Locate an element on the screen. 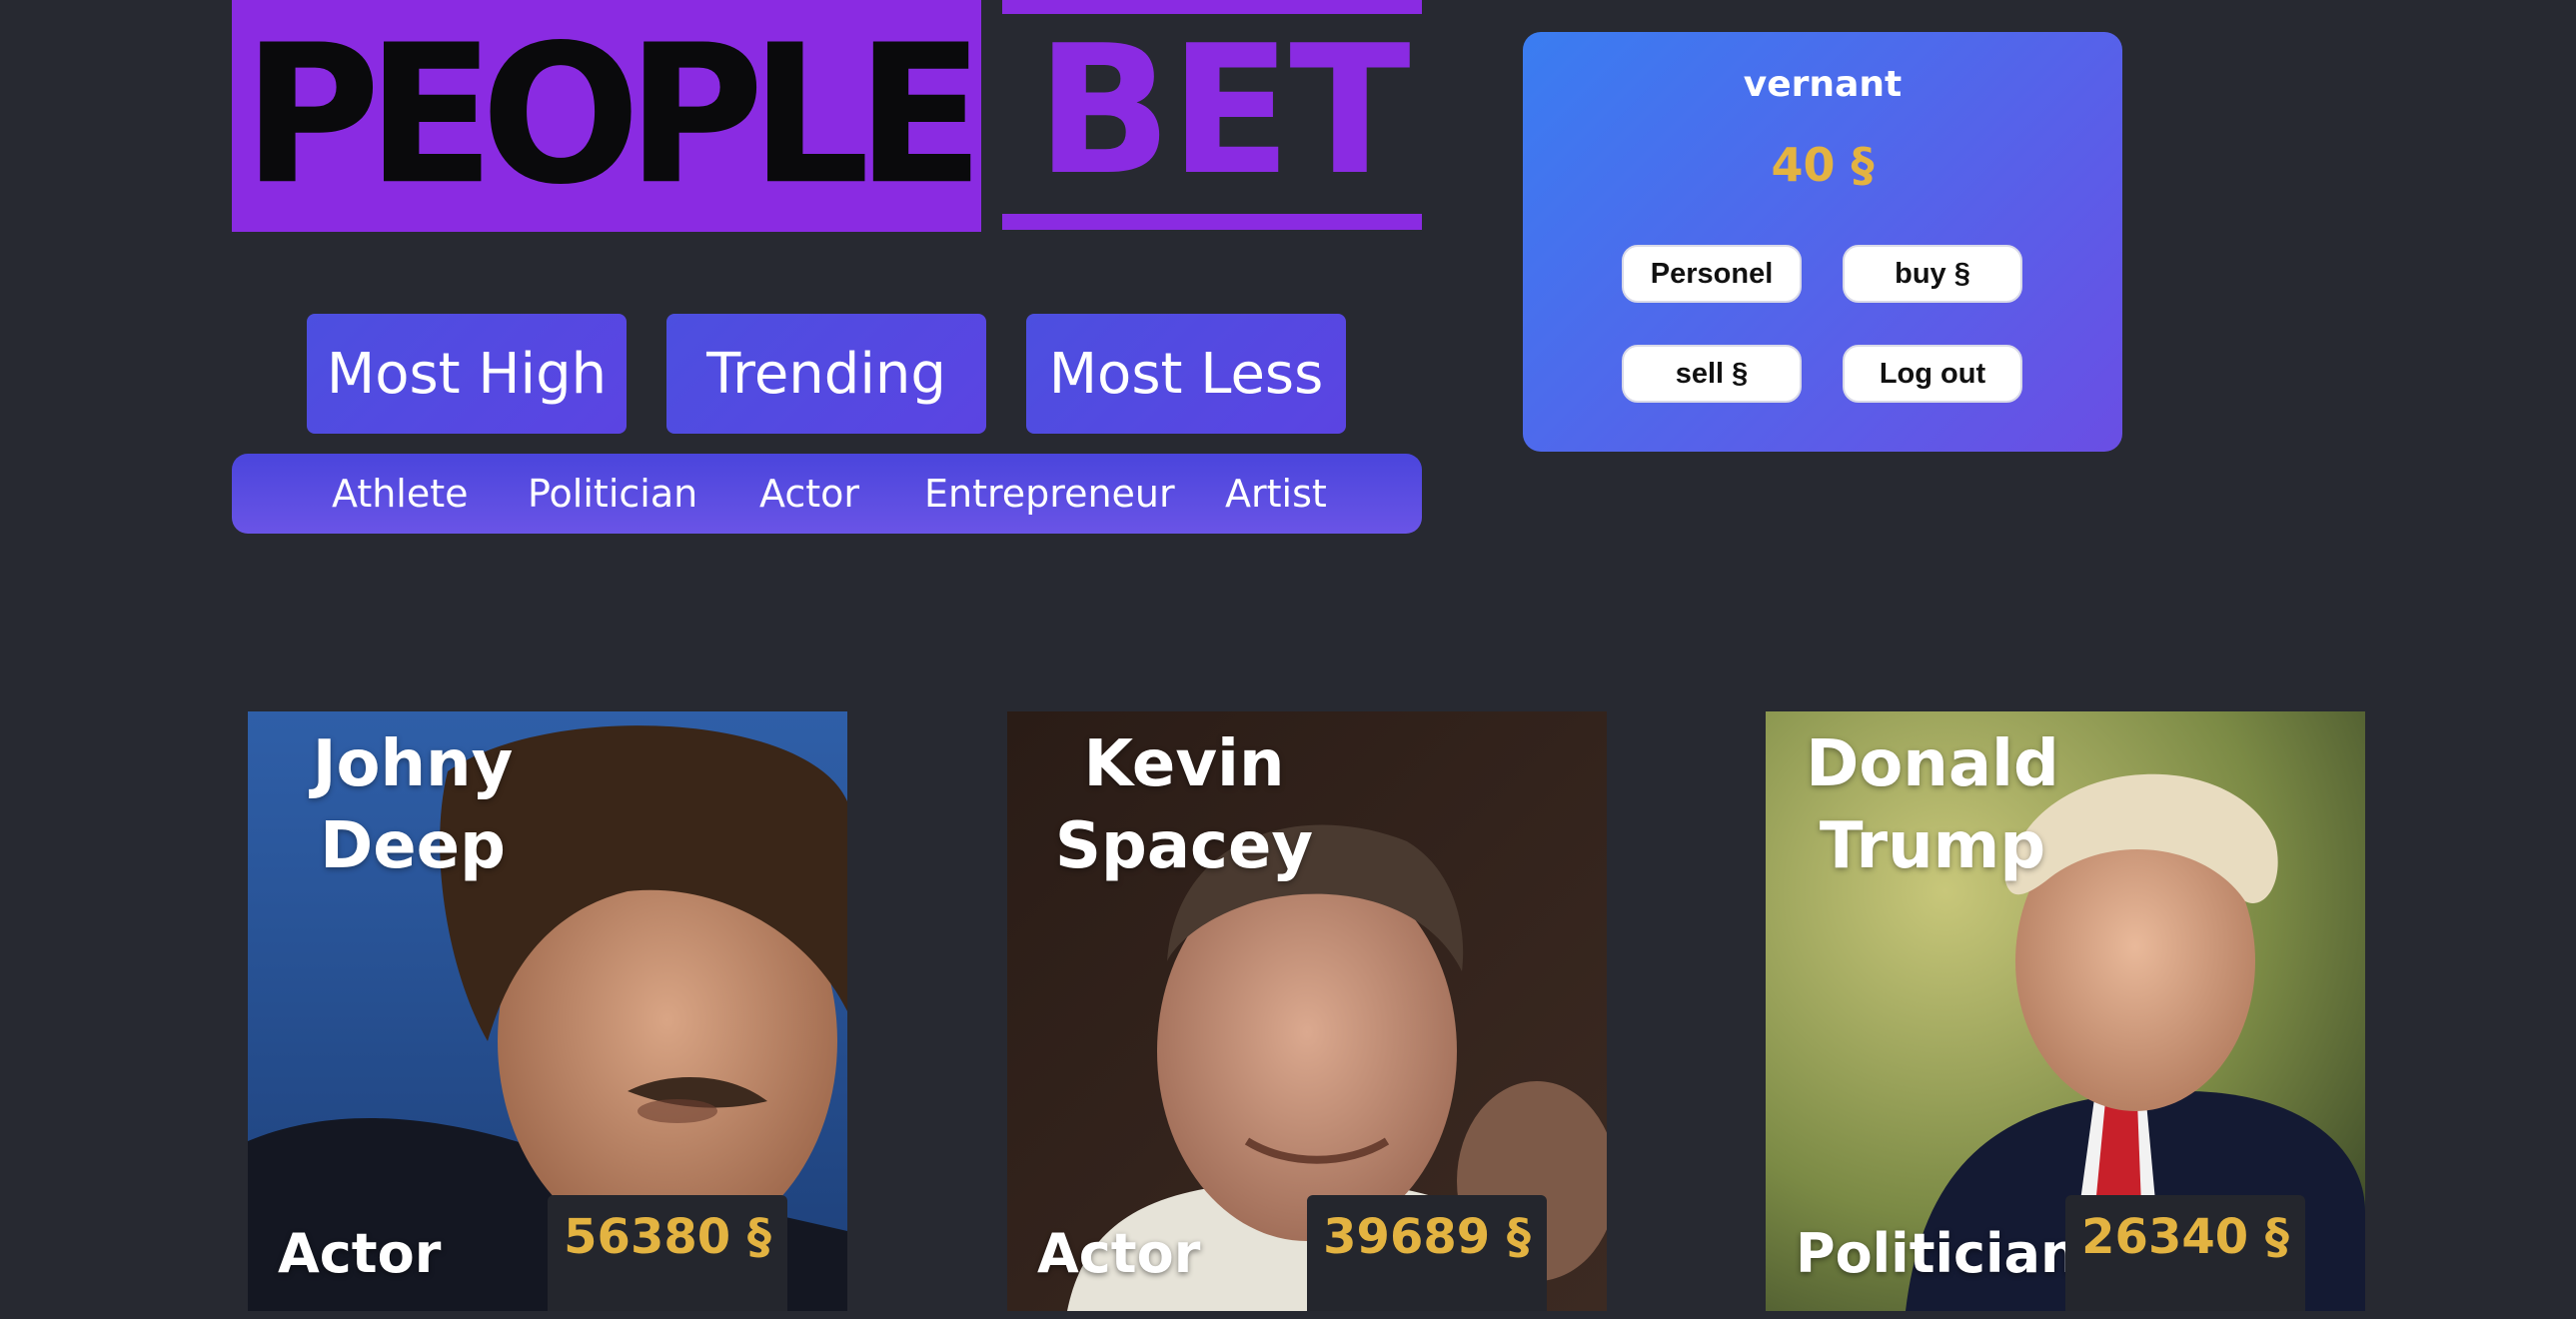 This screenshot has width=2576, height=1319. most-high-button: Most High is located at coordinates (467, 374).